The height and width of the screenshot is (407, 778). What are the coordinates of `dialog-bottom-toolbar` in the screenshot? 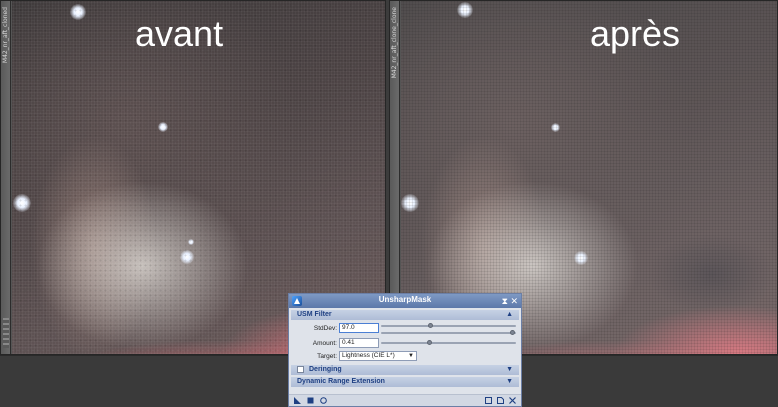 It's located at (405, 400).